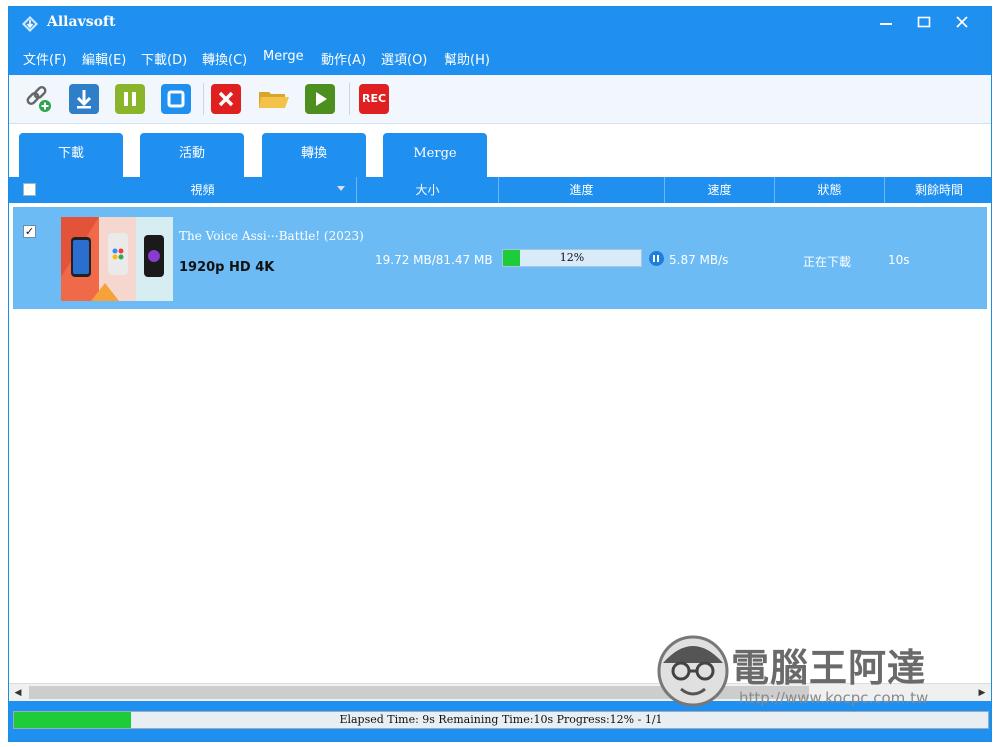 This screenshot has width=1000, height=747. I want to click on tab-download: 下載, so click(71, 155).